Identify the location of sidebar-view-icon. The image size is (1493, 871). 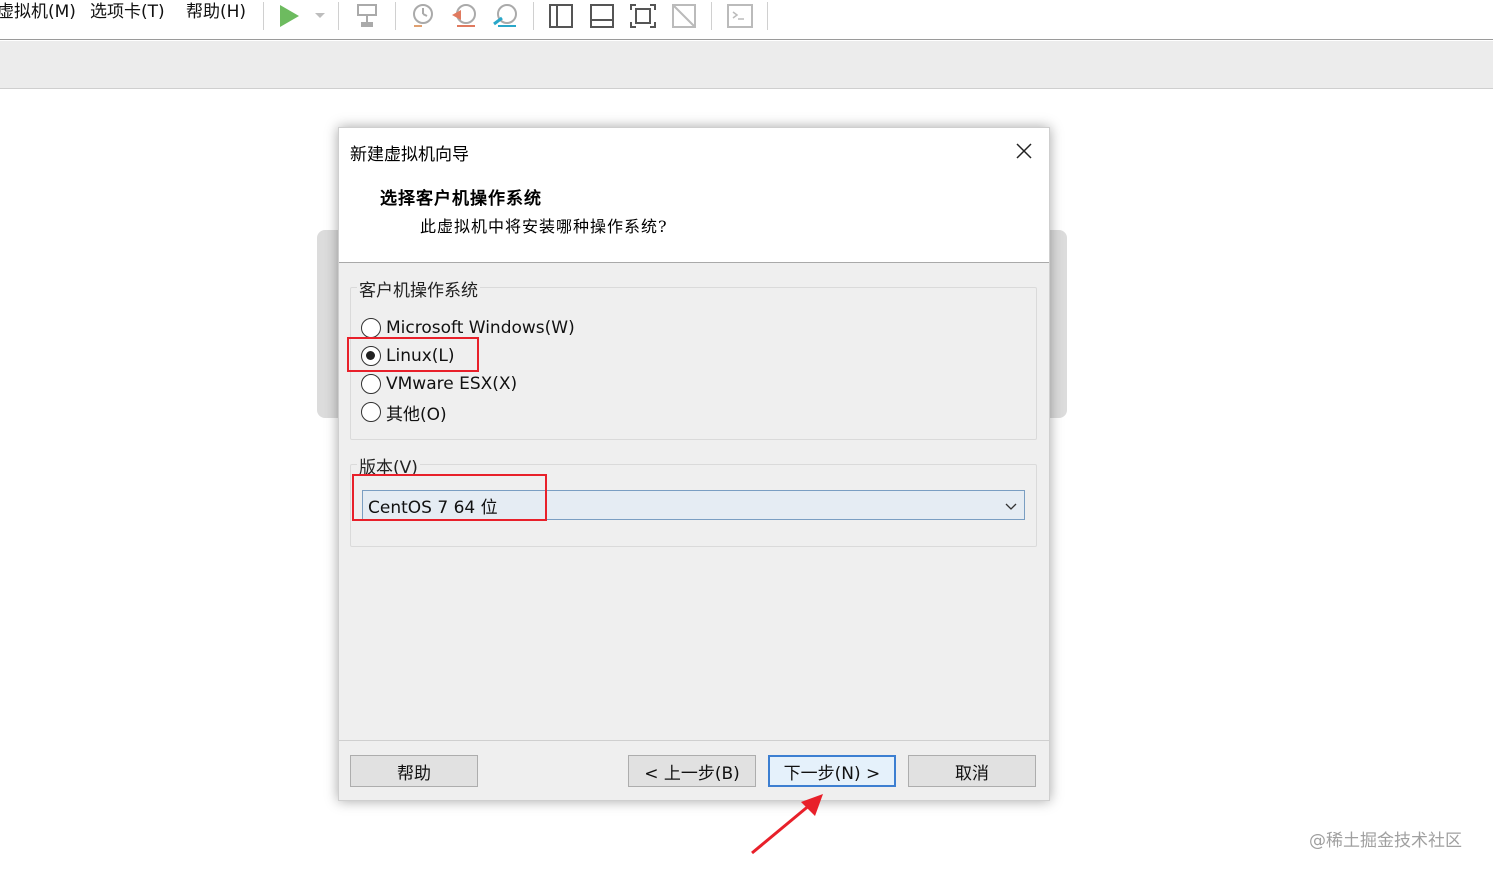
(561, 16).